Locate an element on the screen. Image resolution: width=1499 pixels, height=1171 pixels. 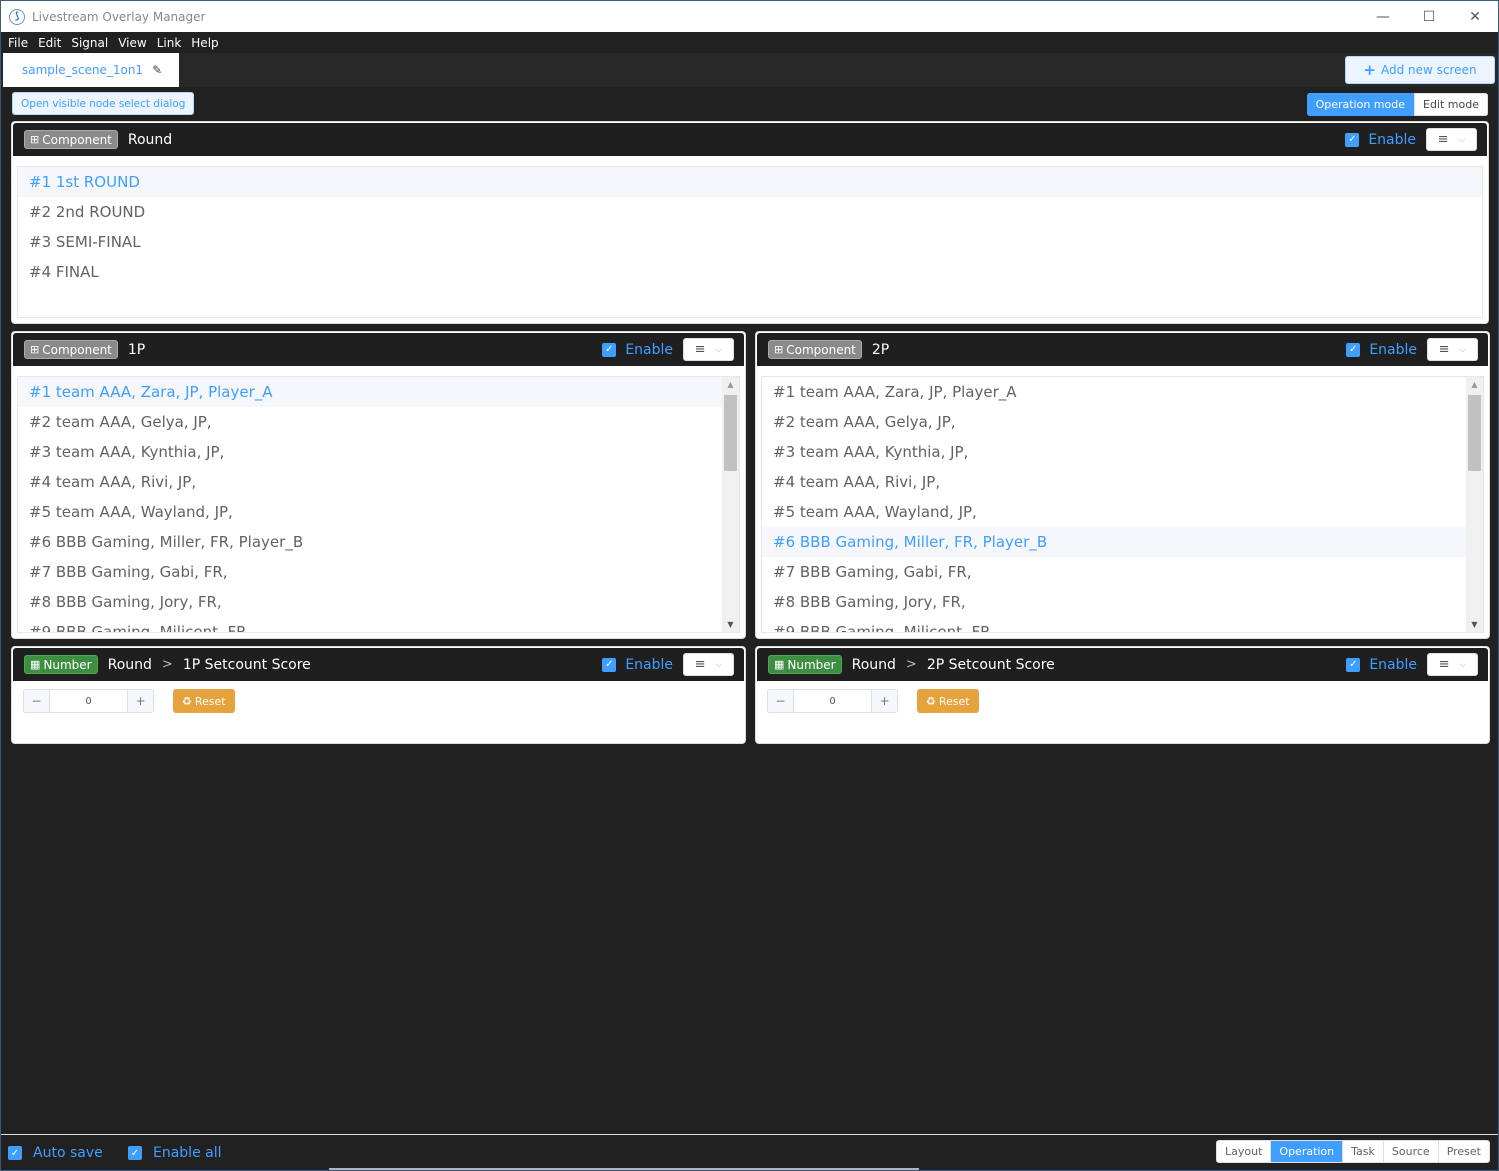
window-title: Livestream Overlay Manager is located at coordinates (119, 16).